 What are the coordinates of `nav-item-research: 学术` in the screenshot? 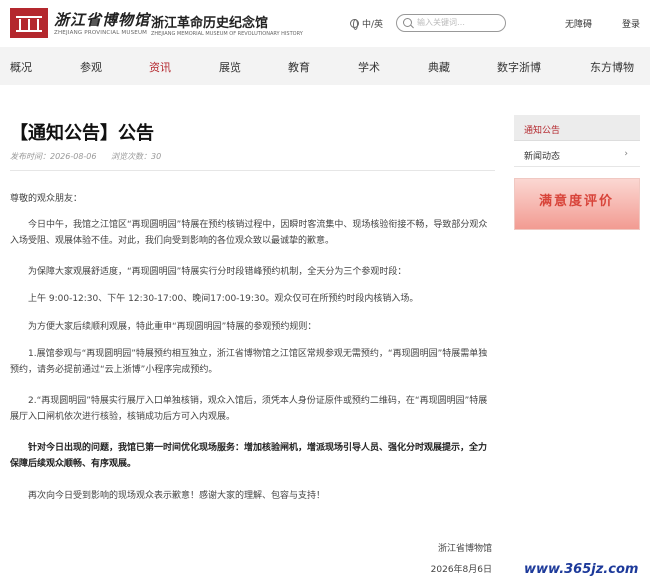 It's located at (369, 67).